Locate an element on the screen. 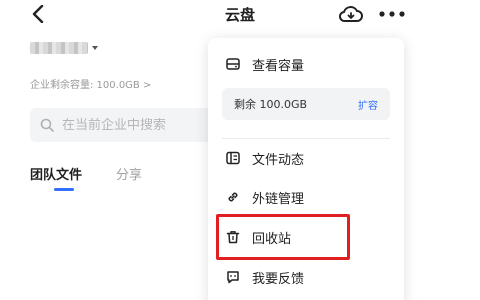 Image resolution: width=480 pixels, height=300 pixels. active-tab-indicator is located at coordinates (64, 189).